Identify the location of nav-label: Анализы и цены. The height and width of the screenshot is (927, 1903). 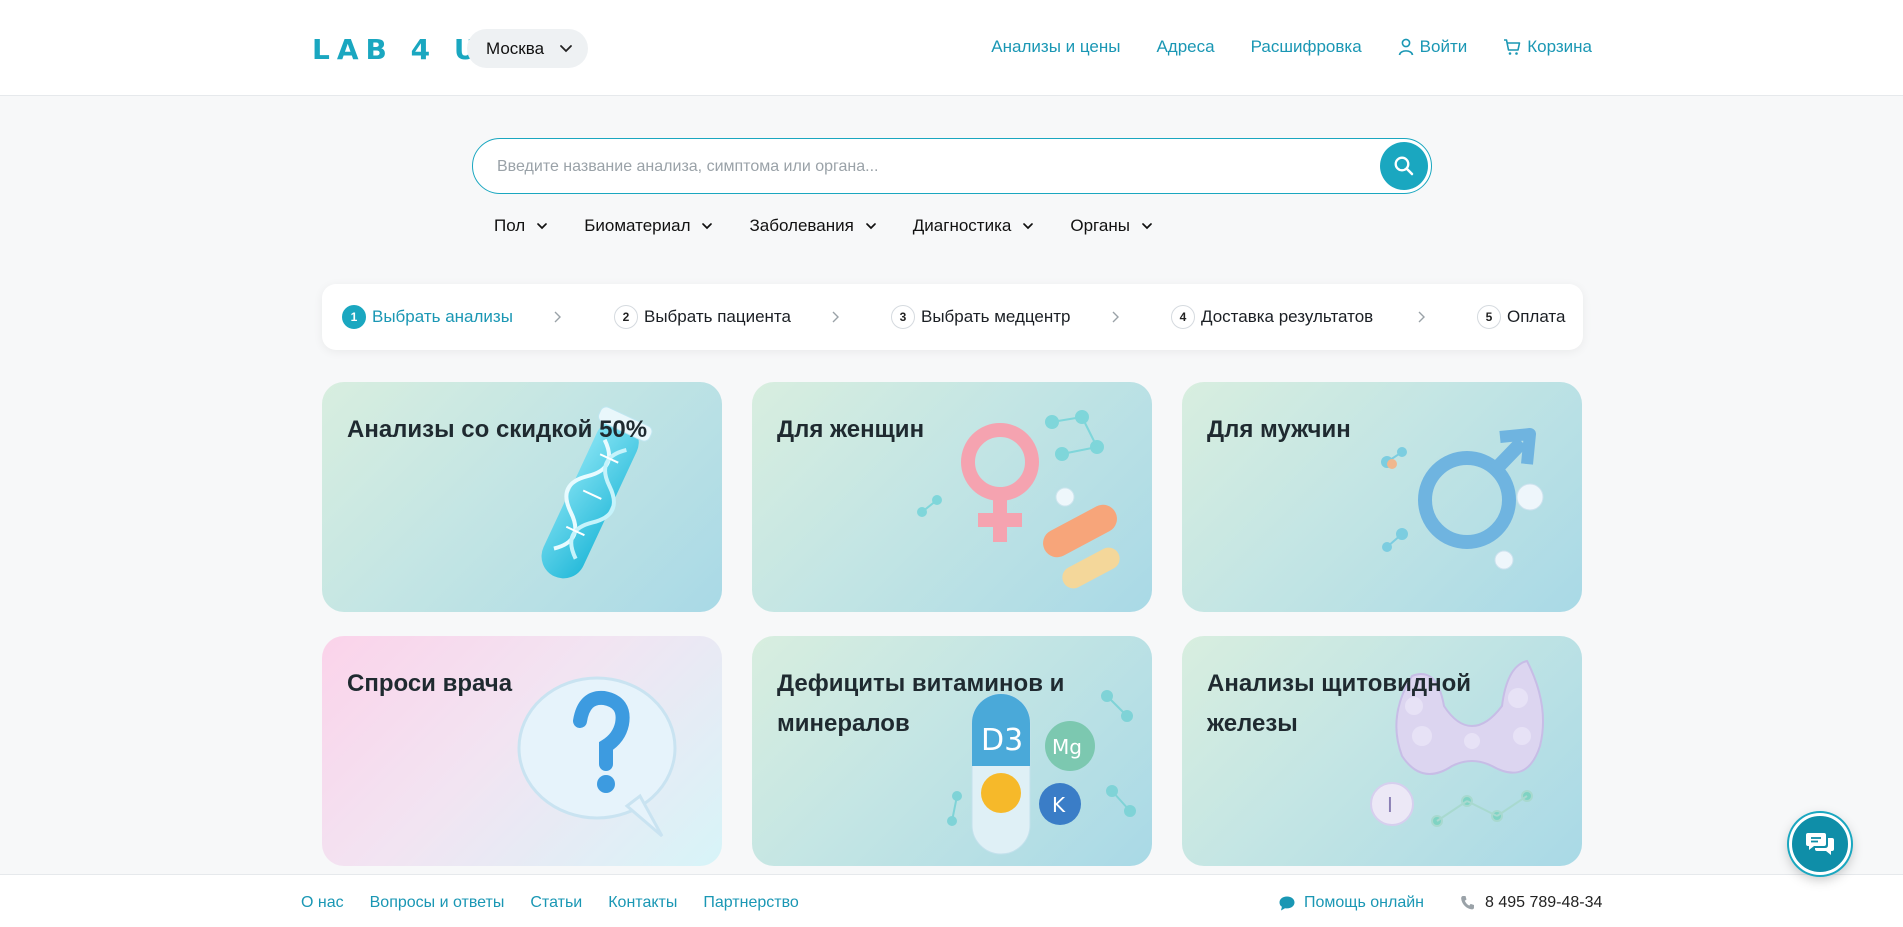
(1056, 46).